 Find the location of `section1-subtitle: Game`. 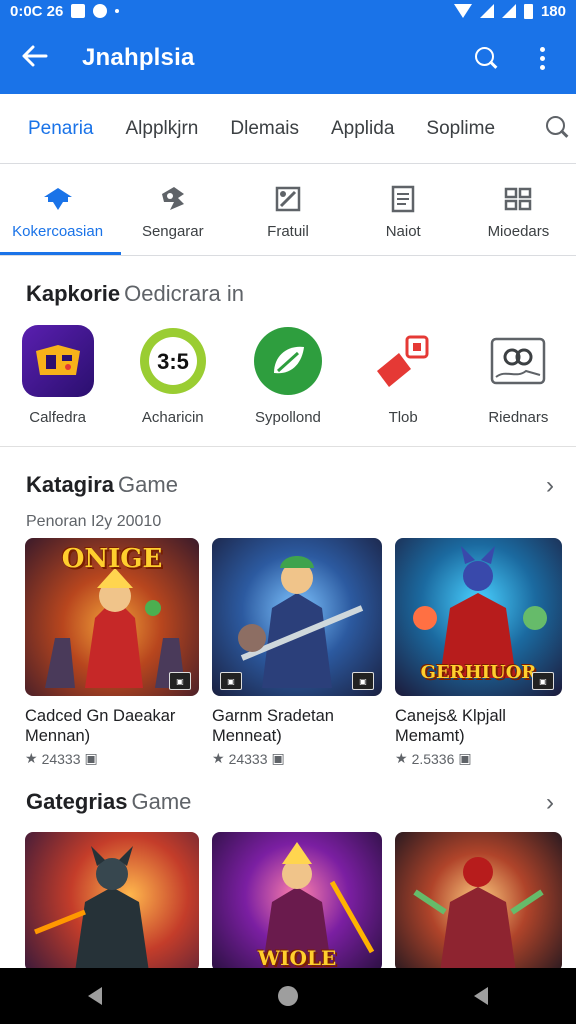

section1-subtitle: Game is located at coordinates (148, 484).